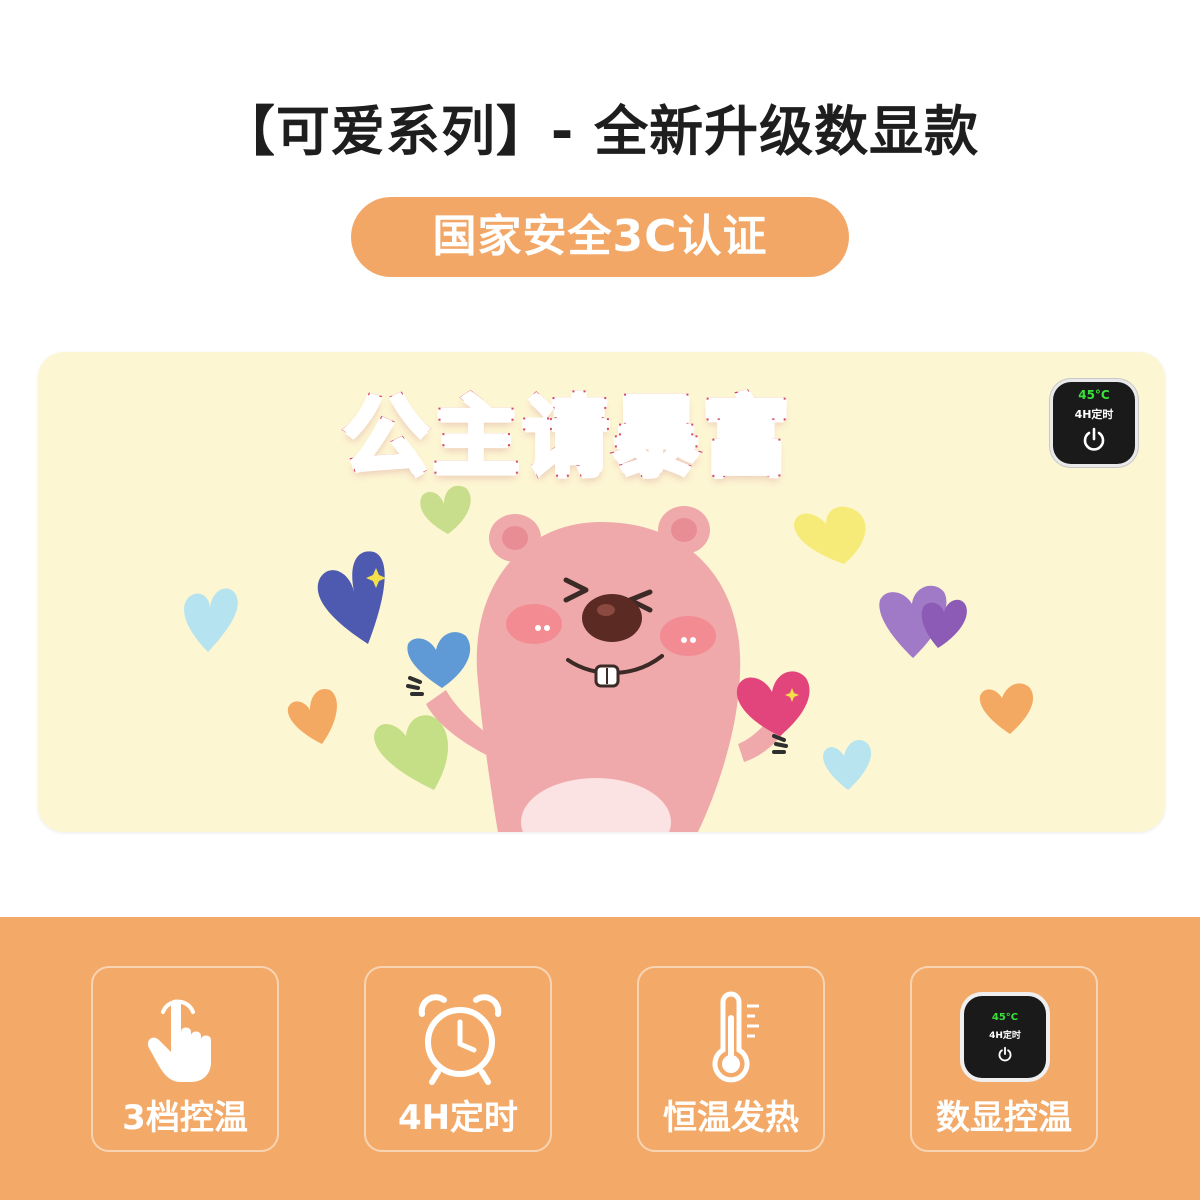  Describe the element at coordinates (830, 535) in the screenshot. I see `heart-yellow-icon` at that location.